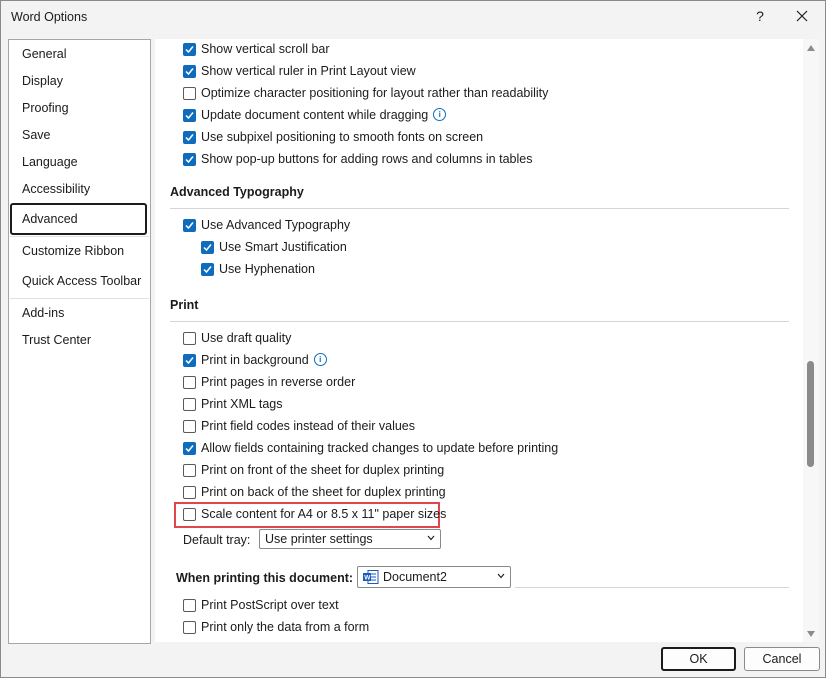  Describe the element at coordinates (278, 382) in the screenshot. I see `option-label: Print pages in reverse order` at that location.